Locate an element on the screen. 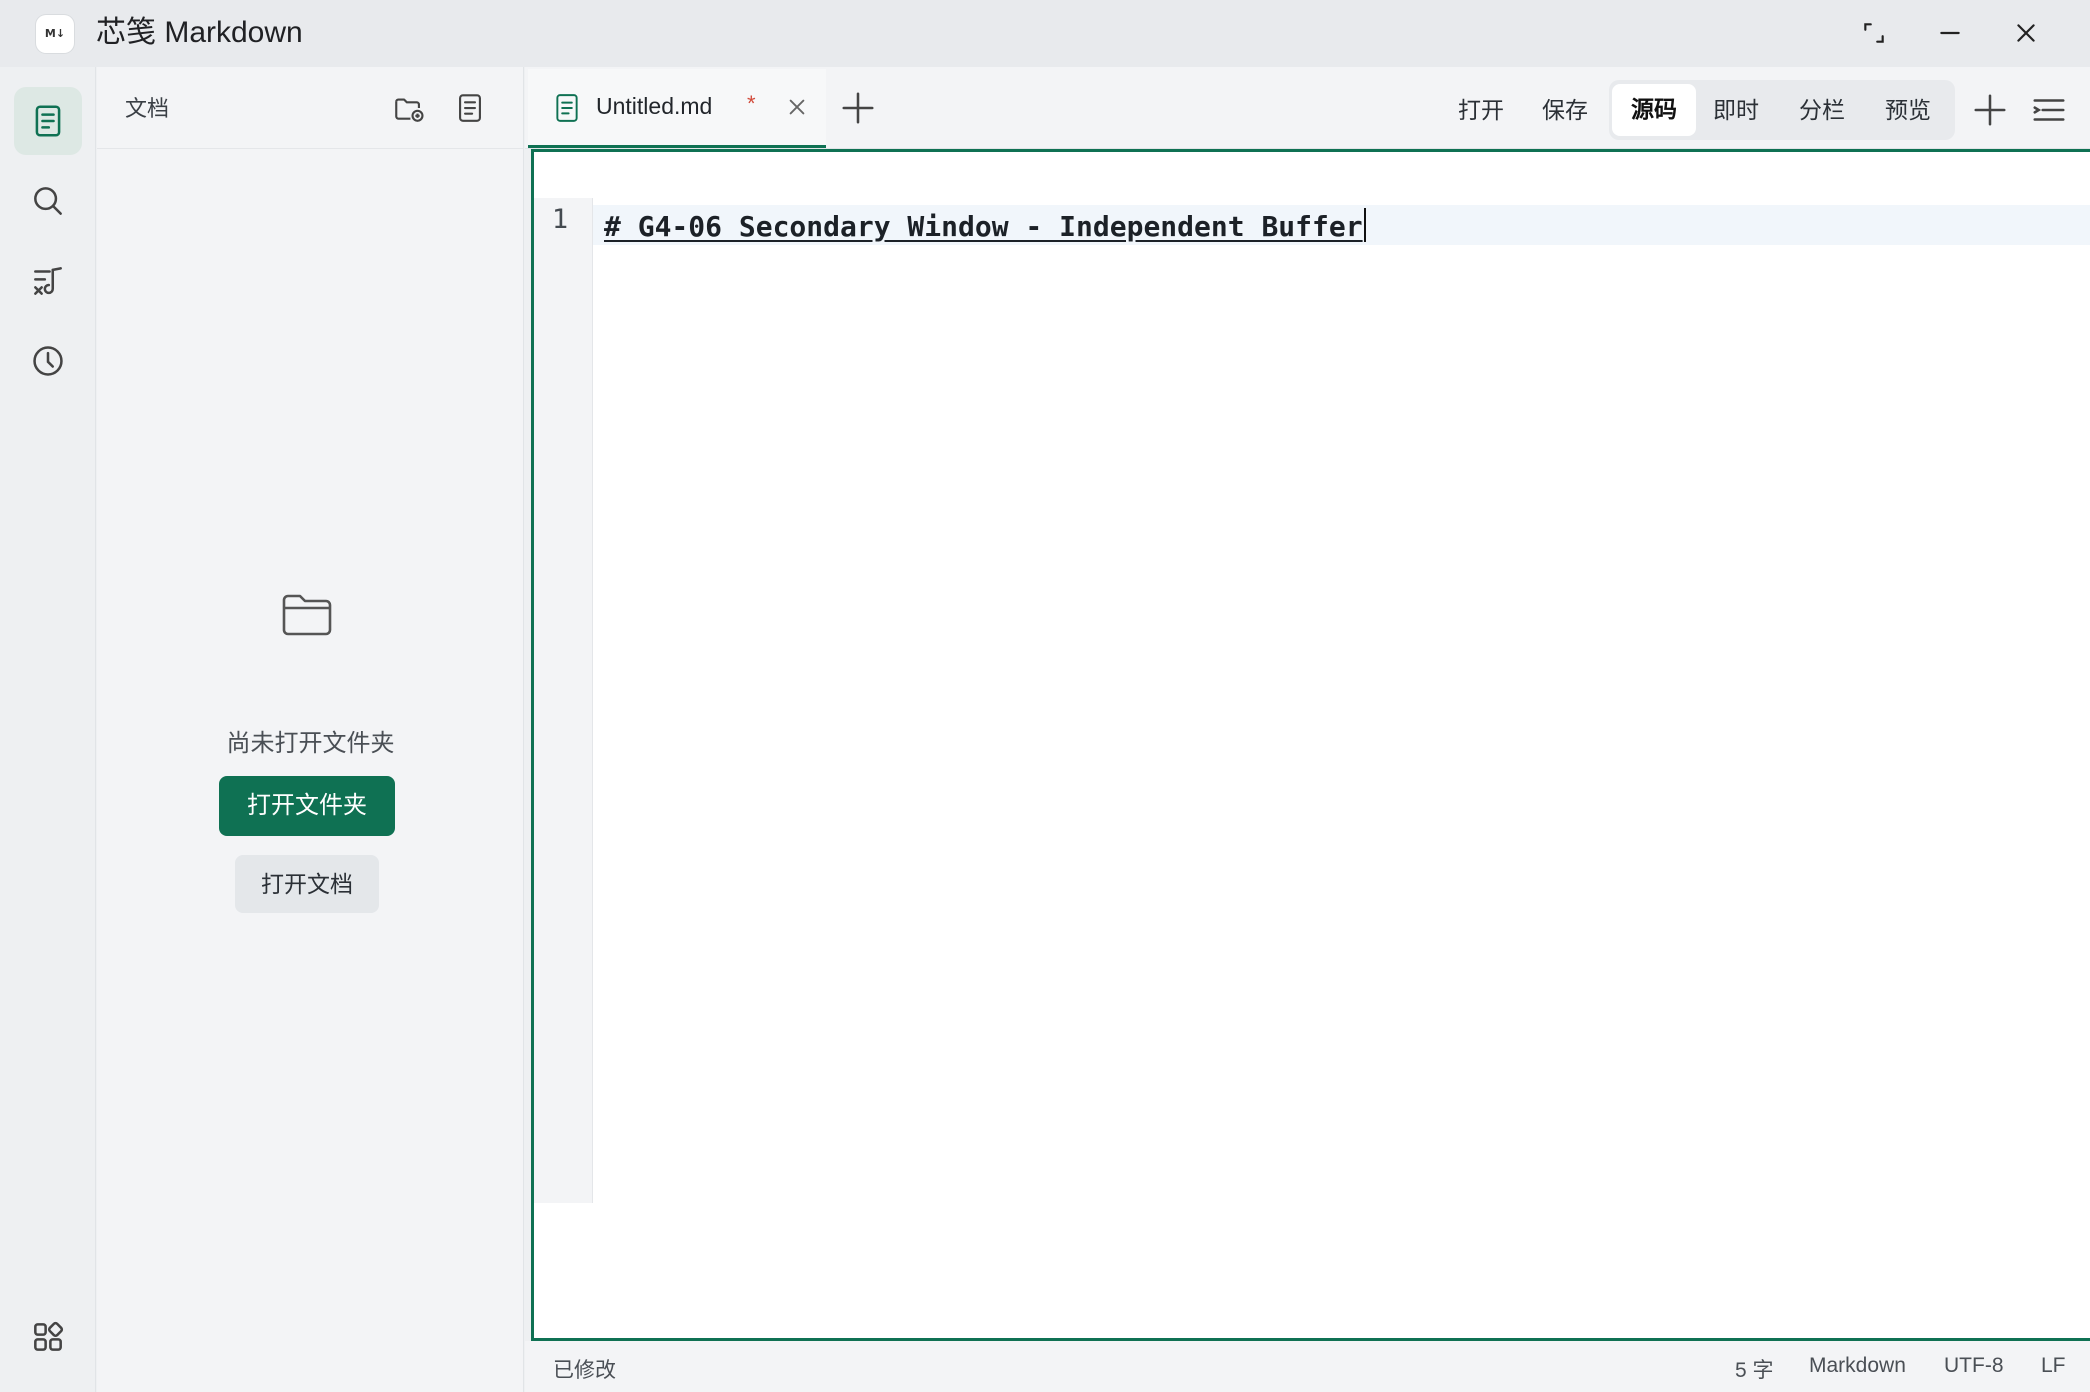 This screenshot has width=2090, height=1392. minimize-window-button is located at coordinates (1950, 33).